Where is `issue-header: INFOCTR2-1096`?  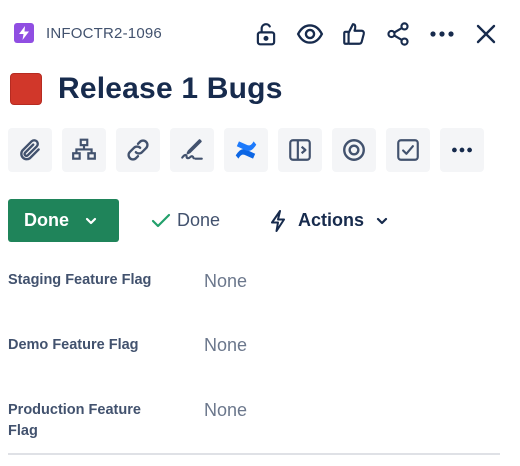 issue-header: INFOCTR2-1096 is located at coordinates (258, 33).